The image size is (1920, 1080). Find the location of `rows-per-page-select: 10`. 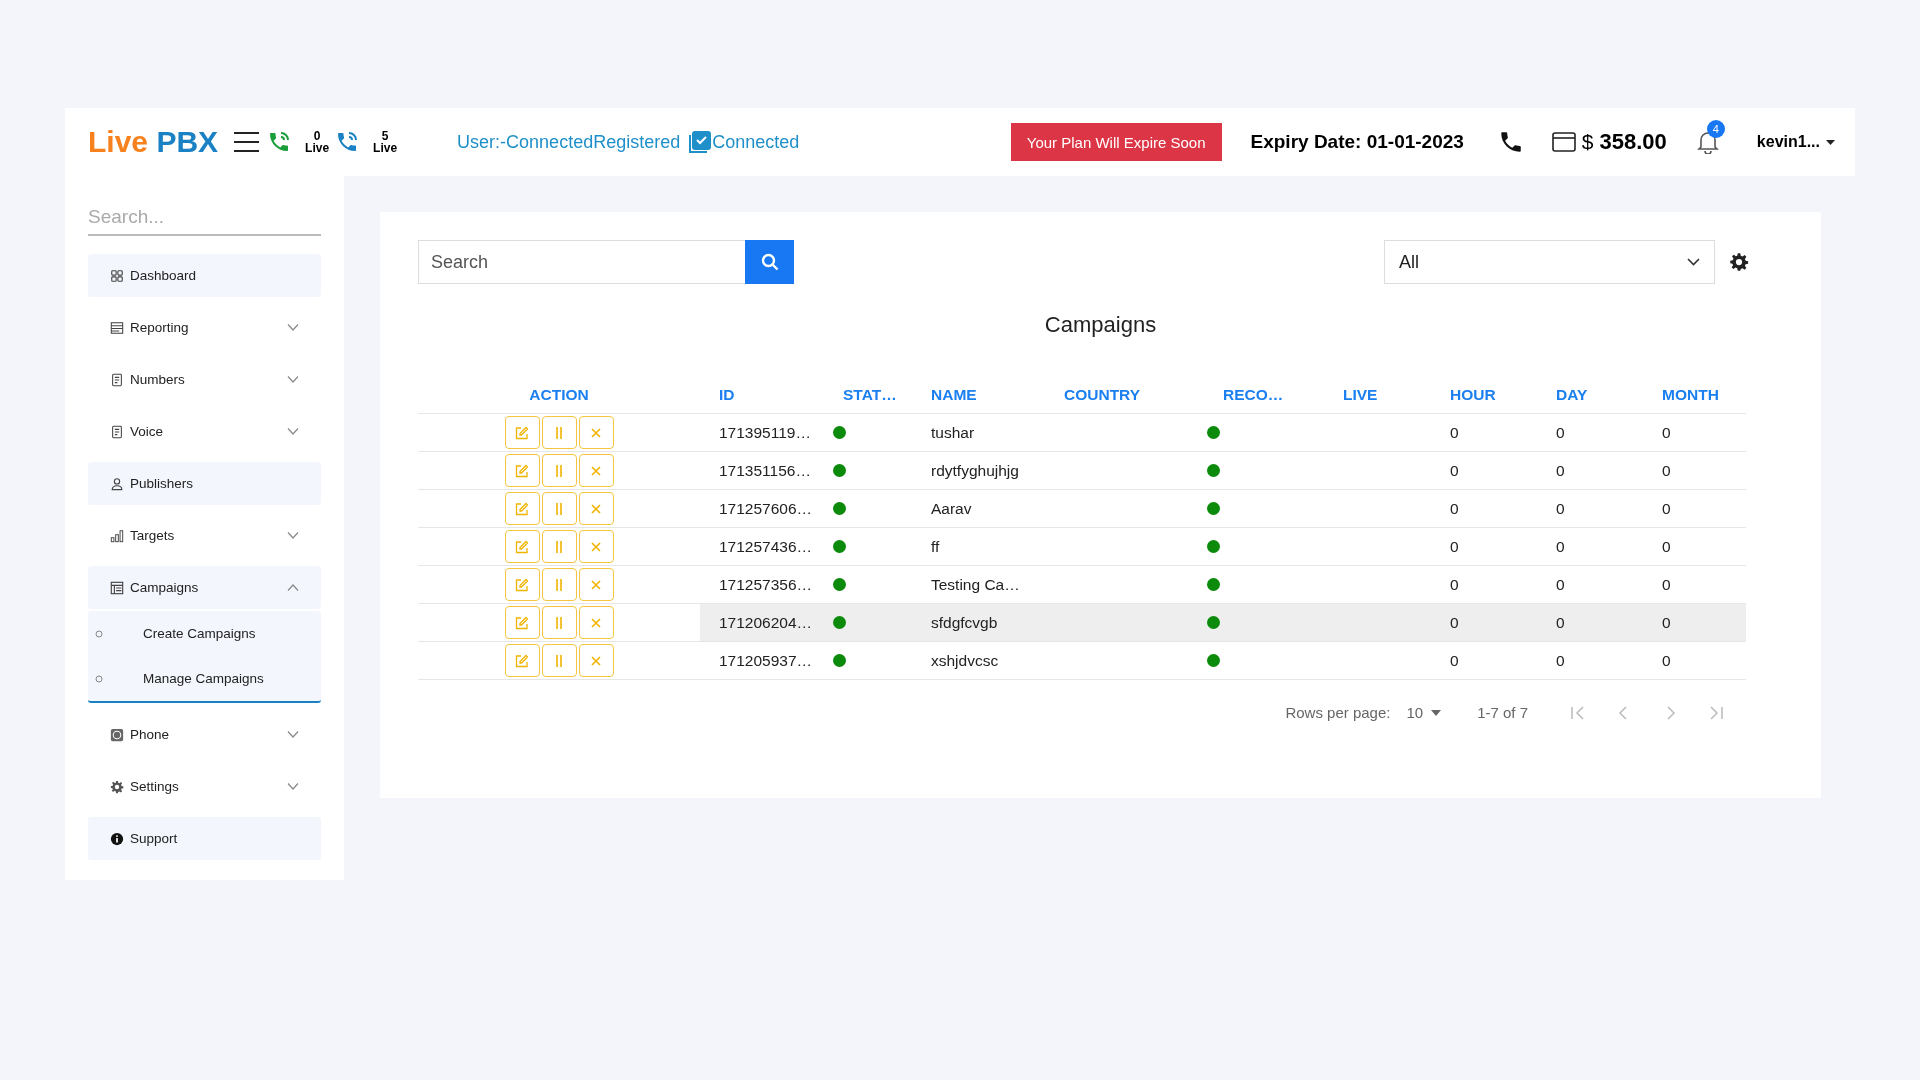

rows-per-page-select: 10 is located at coordinates (1424, 712).